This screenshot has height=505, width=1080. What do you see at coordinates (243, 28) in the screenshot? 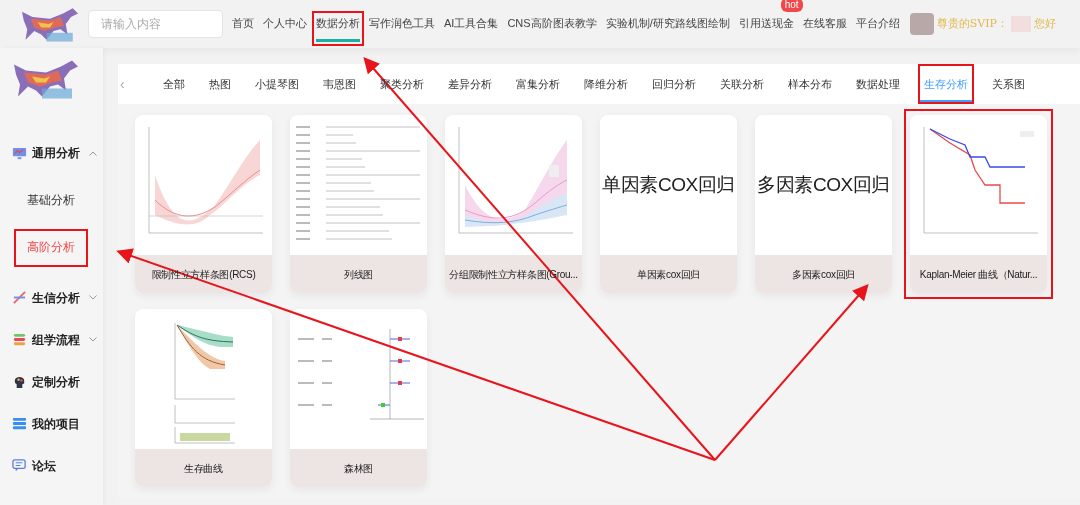
I see `nav-link: 首页` at bounding box center [243, 28].